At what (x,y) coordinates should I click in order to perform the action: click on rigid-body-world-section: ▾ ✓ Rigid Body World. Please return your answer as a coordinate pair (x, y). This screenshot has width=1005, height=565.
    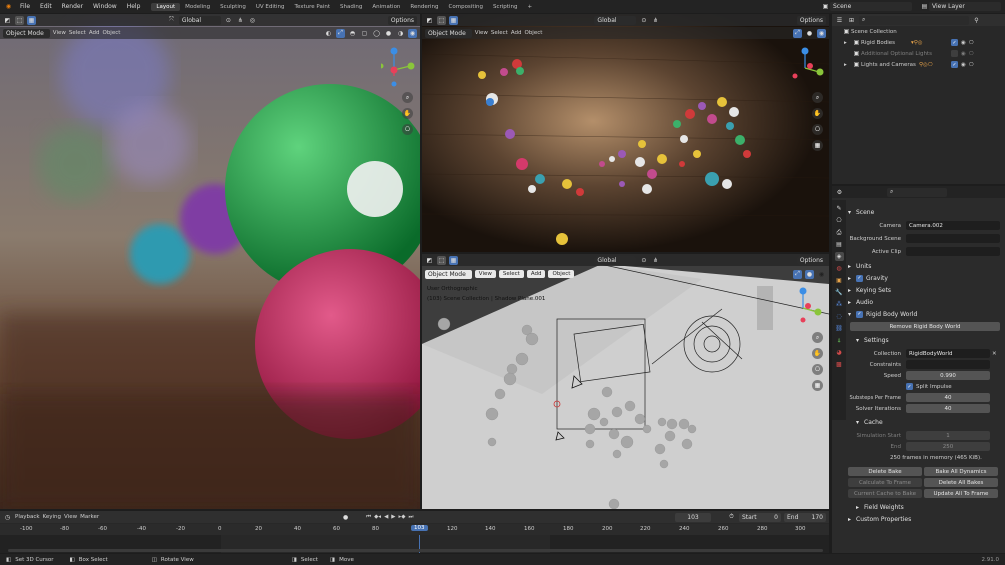
    Looking at the image, I should click on (925, 314).